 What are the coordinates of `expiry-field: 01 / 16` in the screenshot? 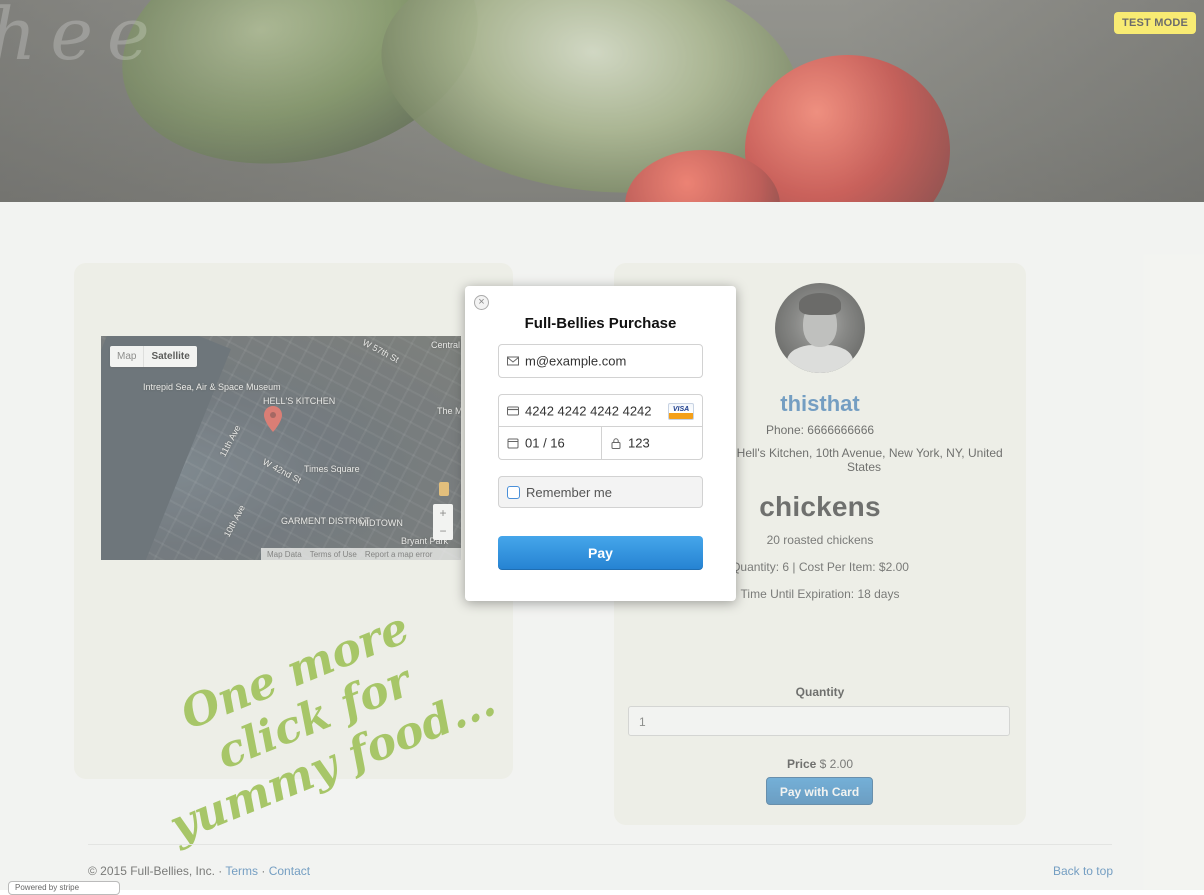 It's located at (550, 443).